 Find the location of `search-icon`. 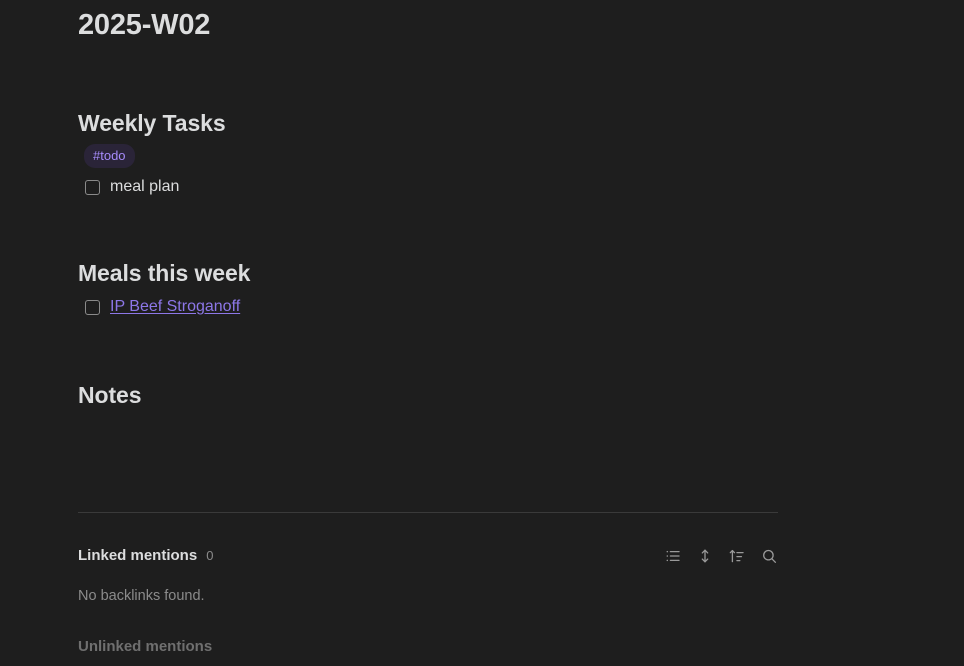

search-icon is located at coordinates (769, 556).